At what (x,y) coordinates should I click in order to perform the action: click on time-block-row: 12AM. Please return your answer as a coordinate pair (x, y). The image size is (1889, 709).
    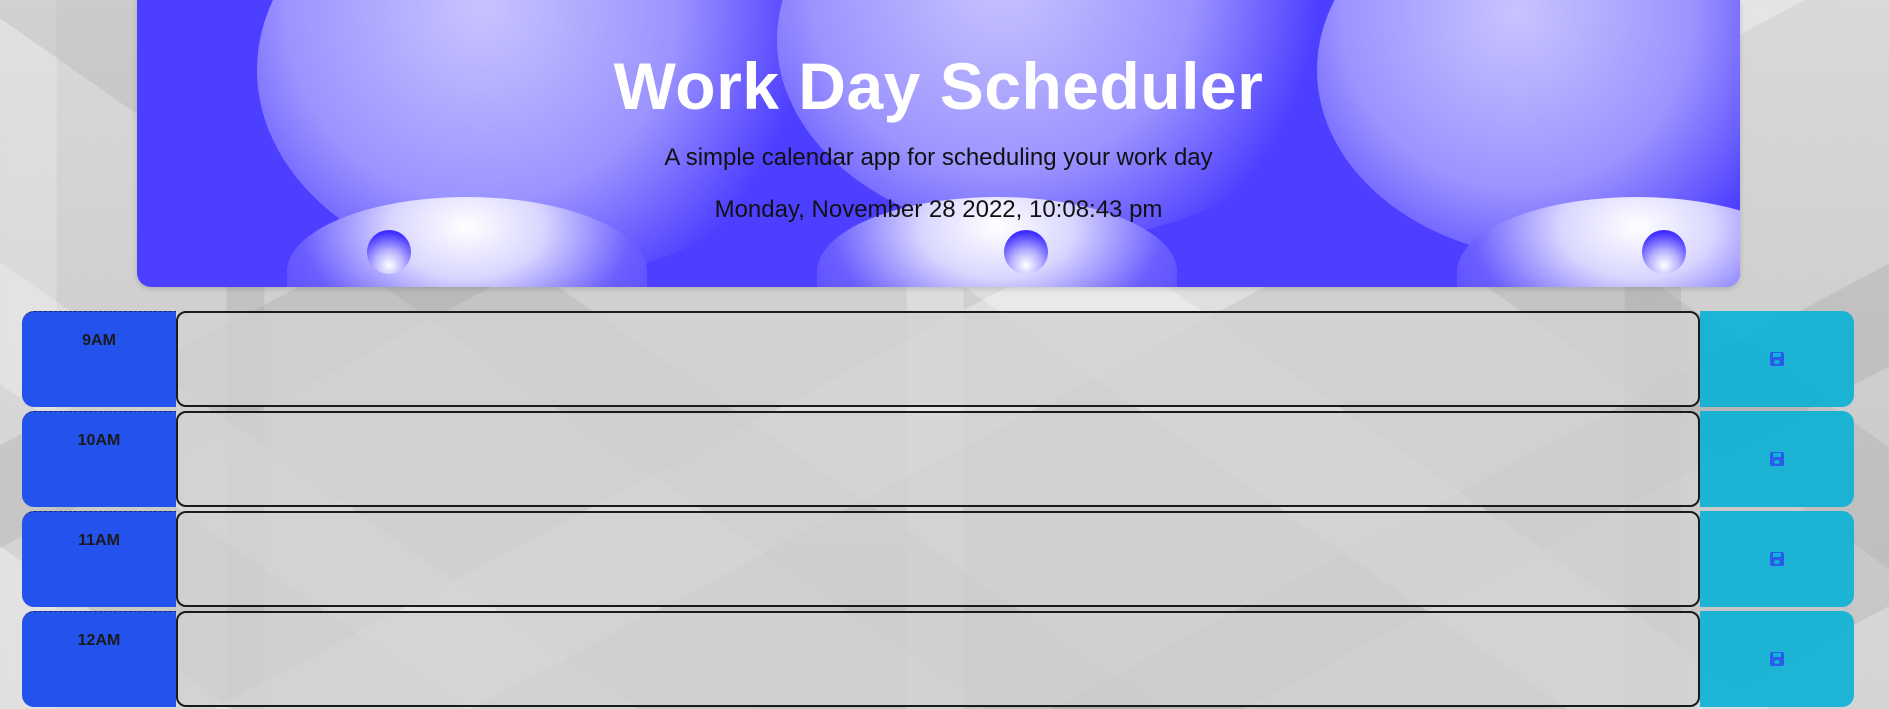
    Looking at the image, I should click on (938, 659).